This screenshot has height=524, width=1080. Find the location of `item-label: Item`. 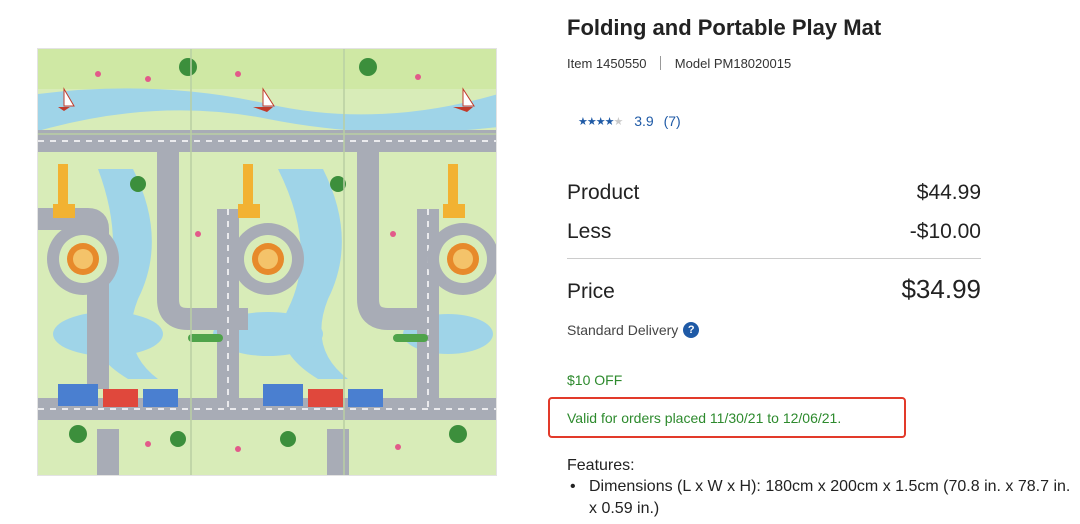

item-label: Item is located at coordinates (580, 63).